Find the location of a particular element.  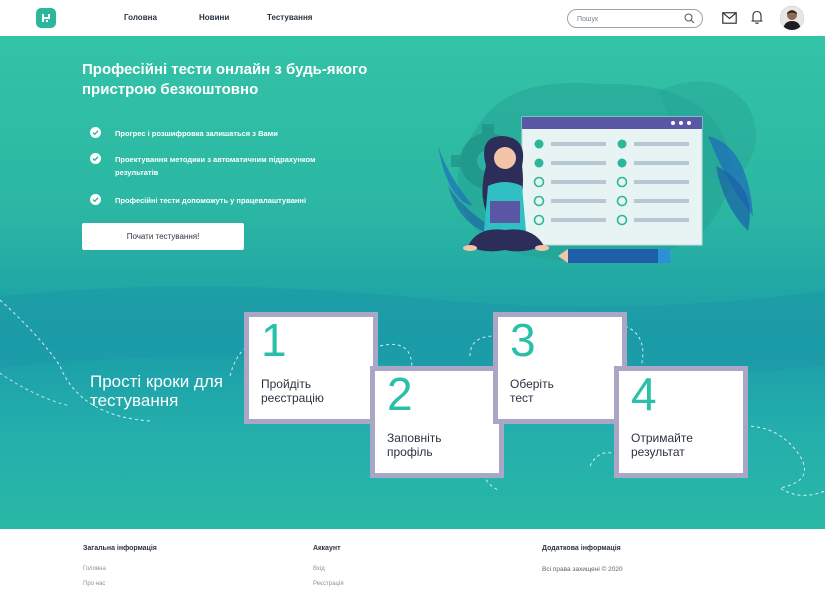

footer-link-login: Вхід is located at coordinates (319, 569).